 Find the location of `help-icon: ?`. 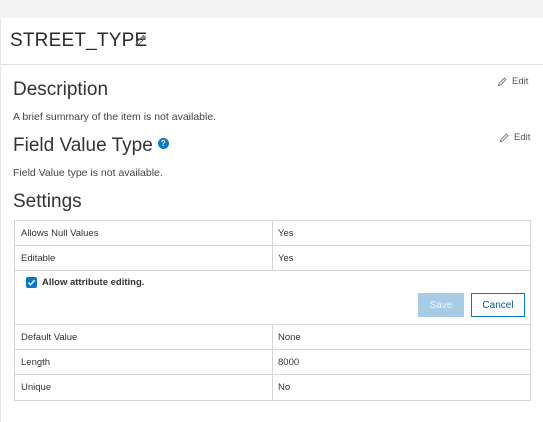

help-icon: ? is located at coordinates (163, 144).